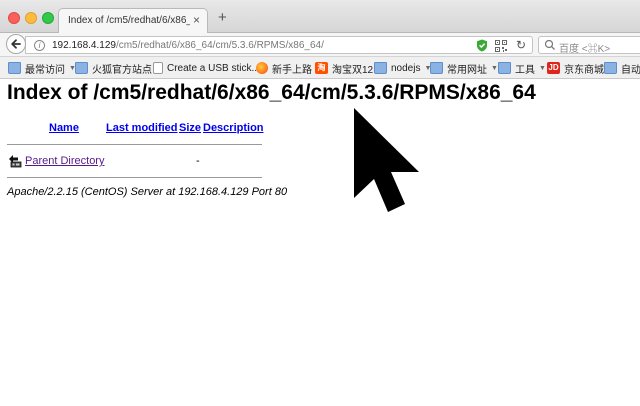 The height and width of the screenshot is (406, 640). I want to click on bookmark-jd: JD 京东商城, so click(575, 68).